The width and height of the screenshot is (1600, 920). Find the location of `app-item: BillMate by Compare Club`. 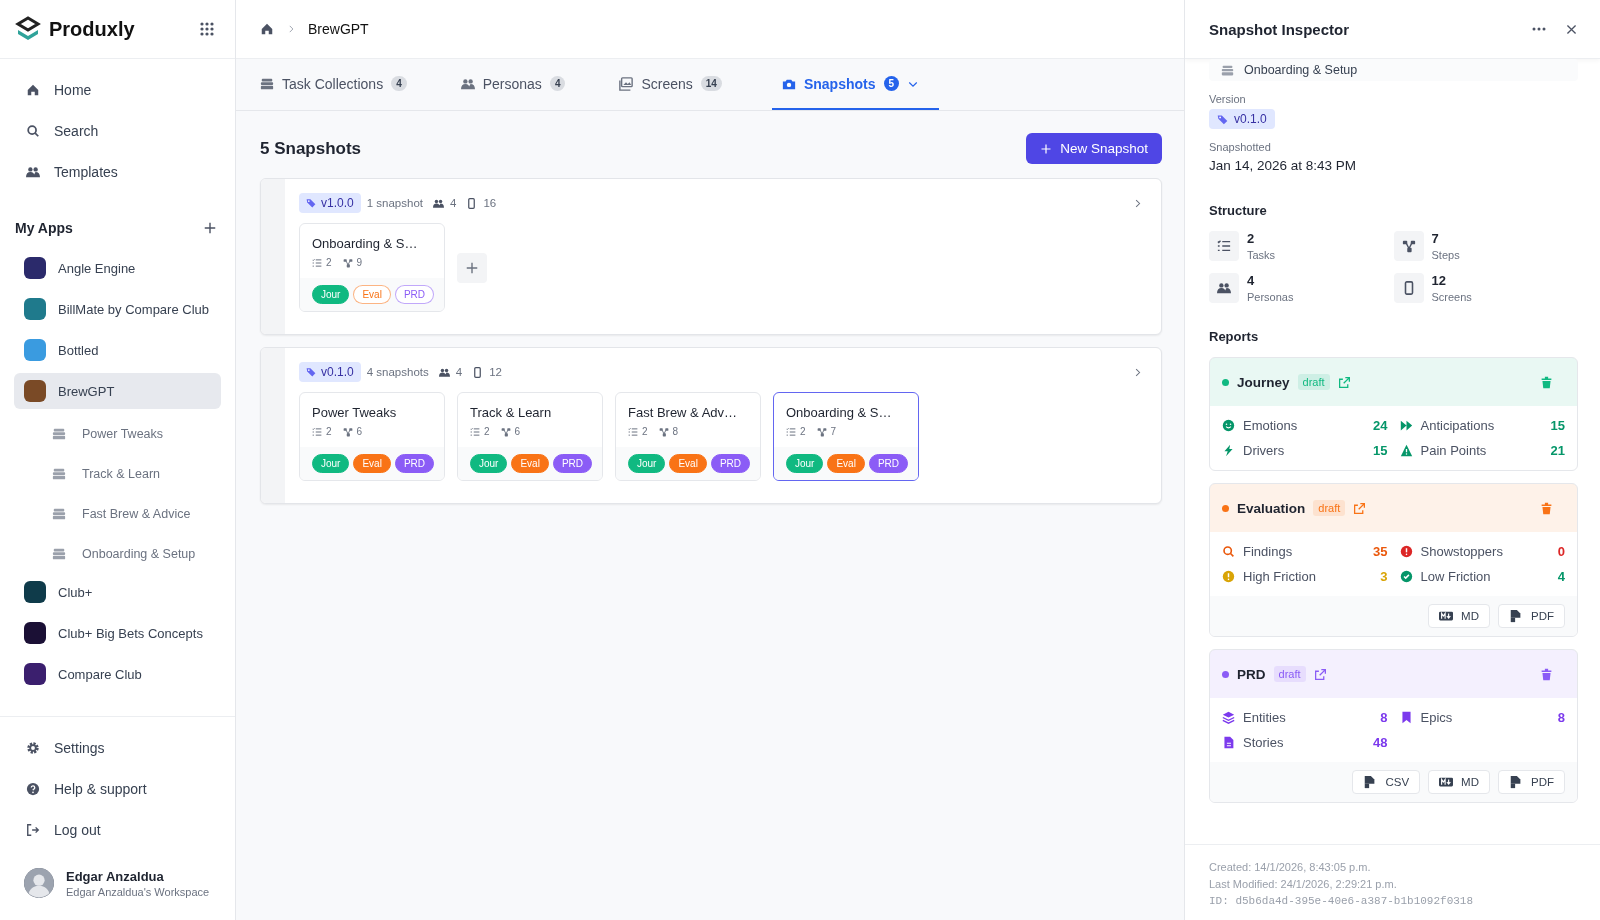

app-item: BillMate by Compare Club is located at coordinates (117, 309).